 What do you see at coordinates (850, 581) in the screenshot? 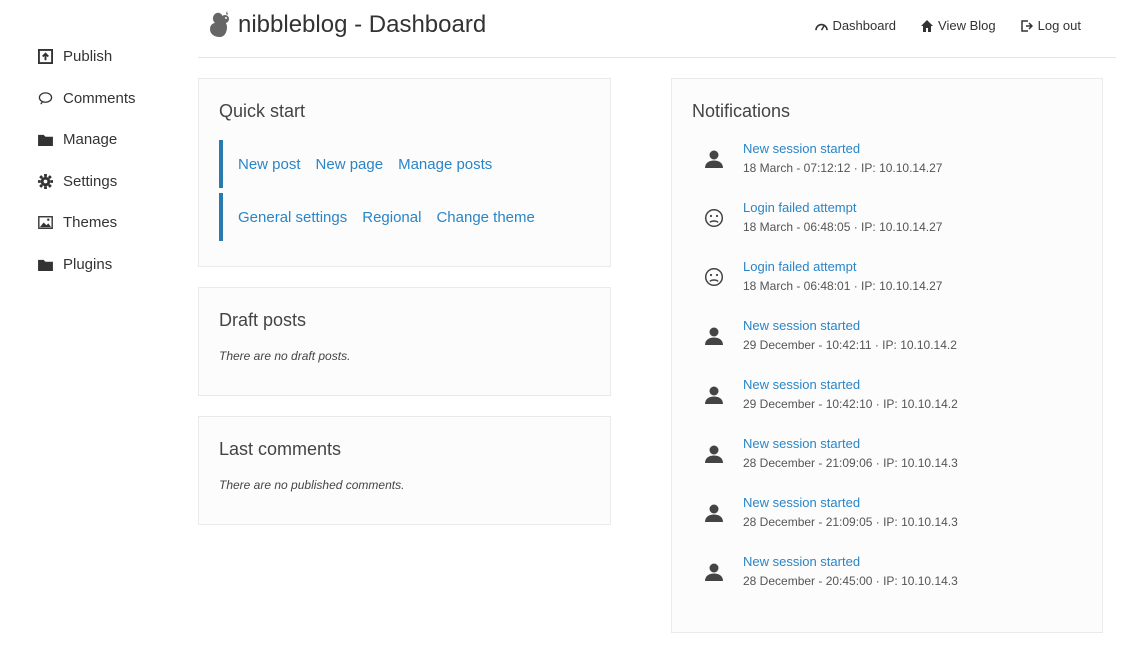
I see `notification-meta: 28 December - 20:45:00 · IP: 10.10.14.3` at bounding box center [850, 581].